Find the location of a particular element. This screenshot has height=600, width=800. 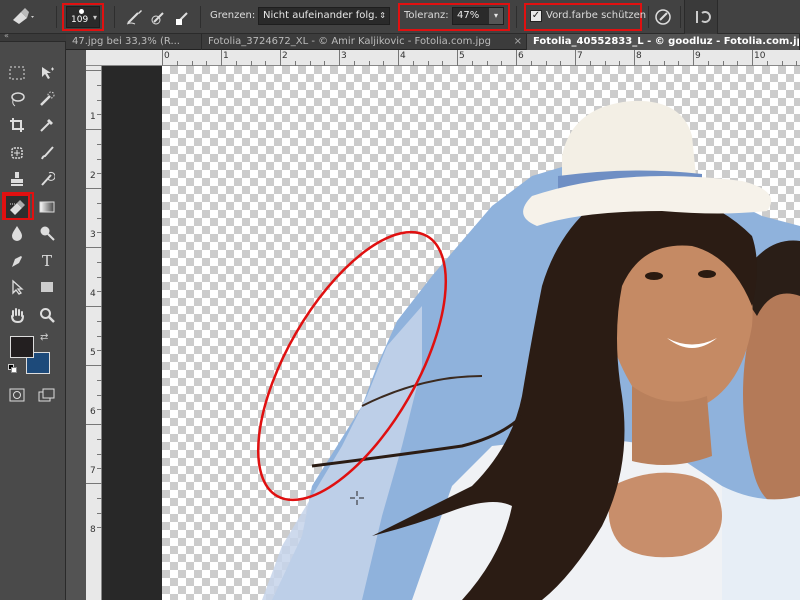

woman-hand is located at coordinates (665, 515).